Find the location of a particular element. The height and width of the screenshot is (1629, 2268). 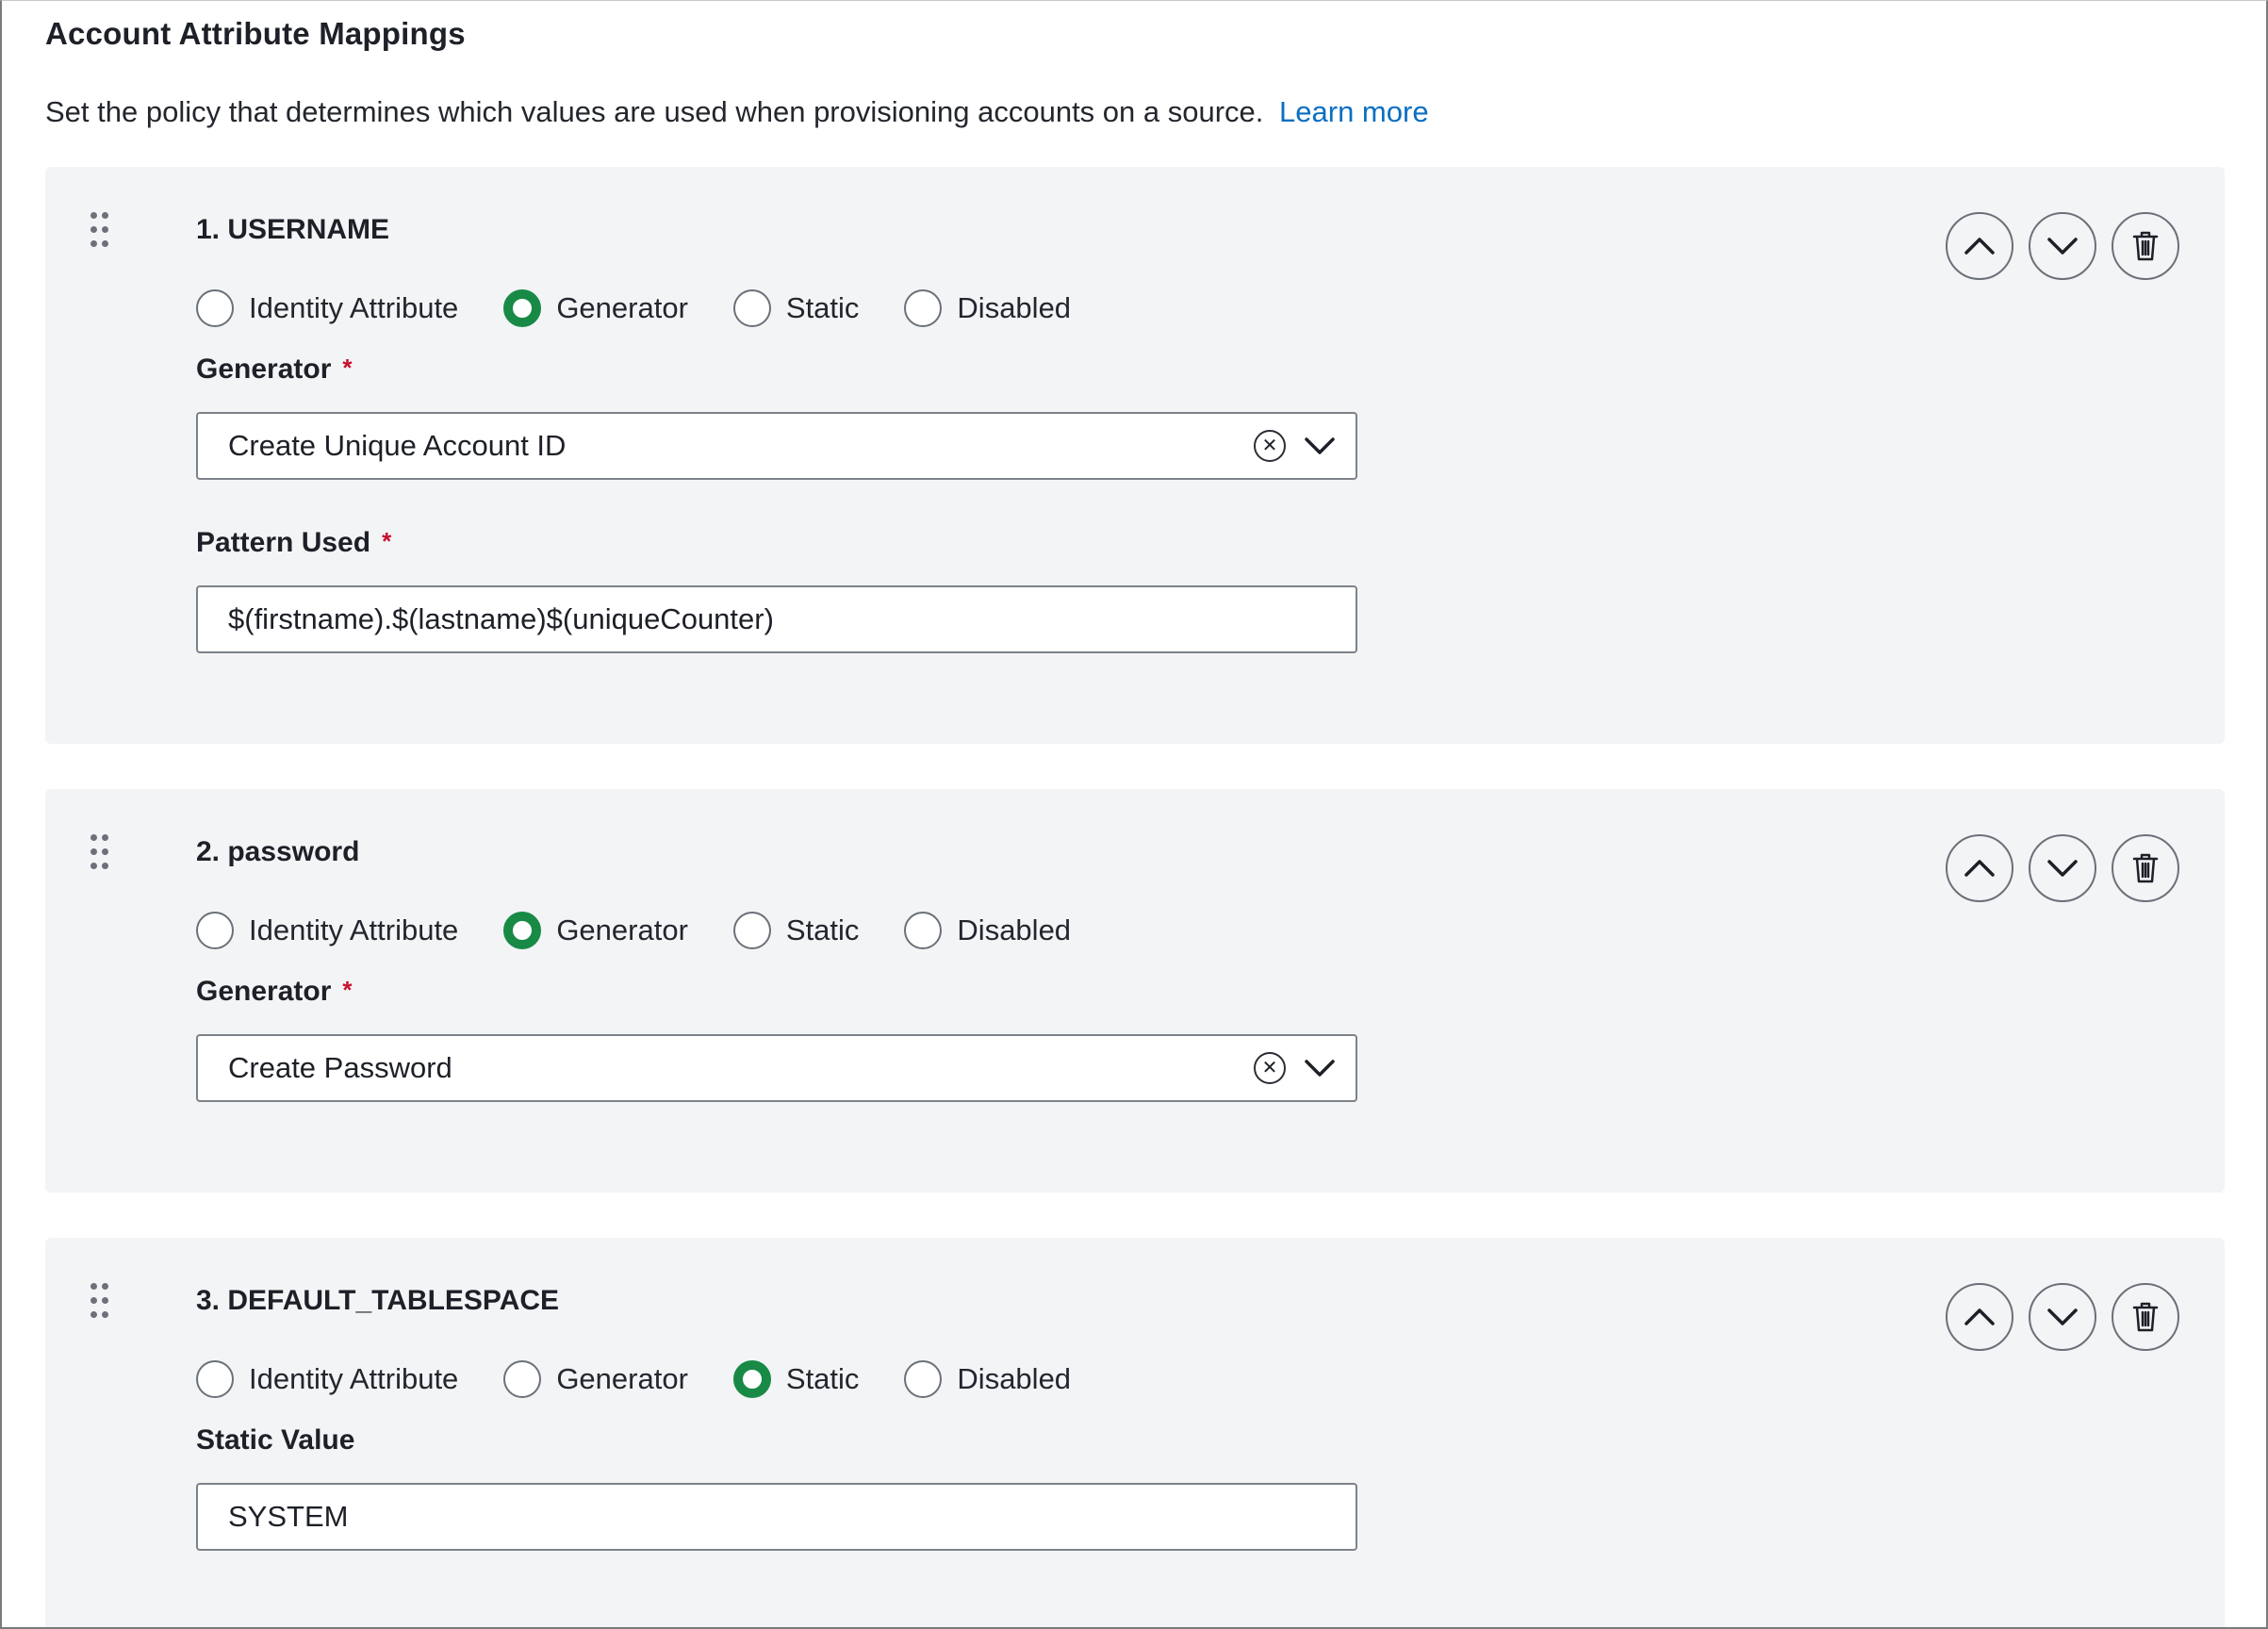

select-value: Create Unique Account ID is located at coordinates (397, 445).